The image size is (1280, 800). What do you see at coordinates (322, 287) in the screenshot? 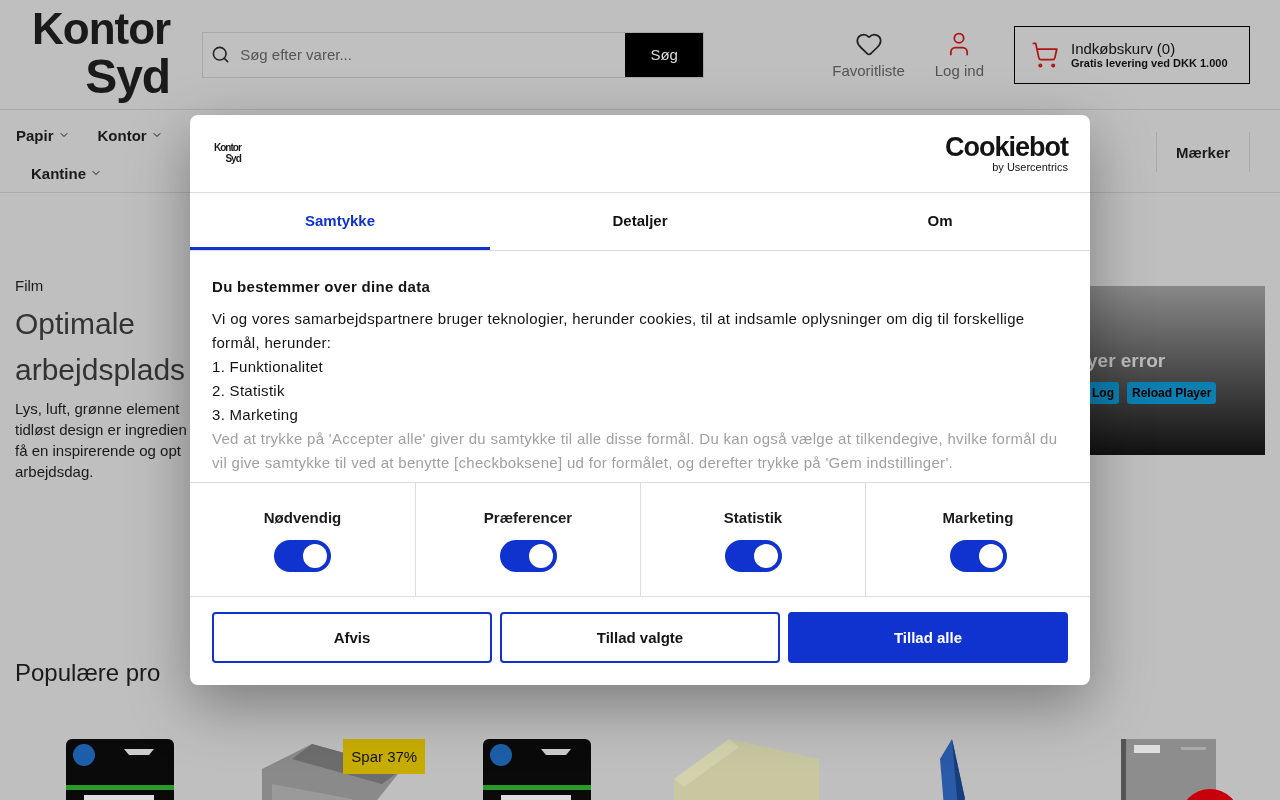
I see `dialog-heading: Du bestemmer over dine data` at bounding box center [322, 287].